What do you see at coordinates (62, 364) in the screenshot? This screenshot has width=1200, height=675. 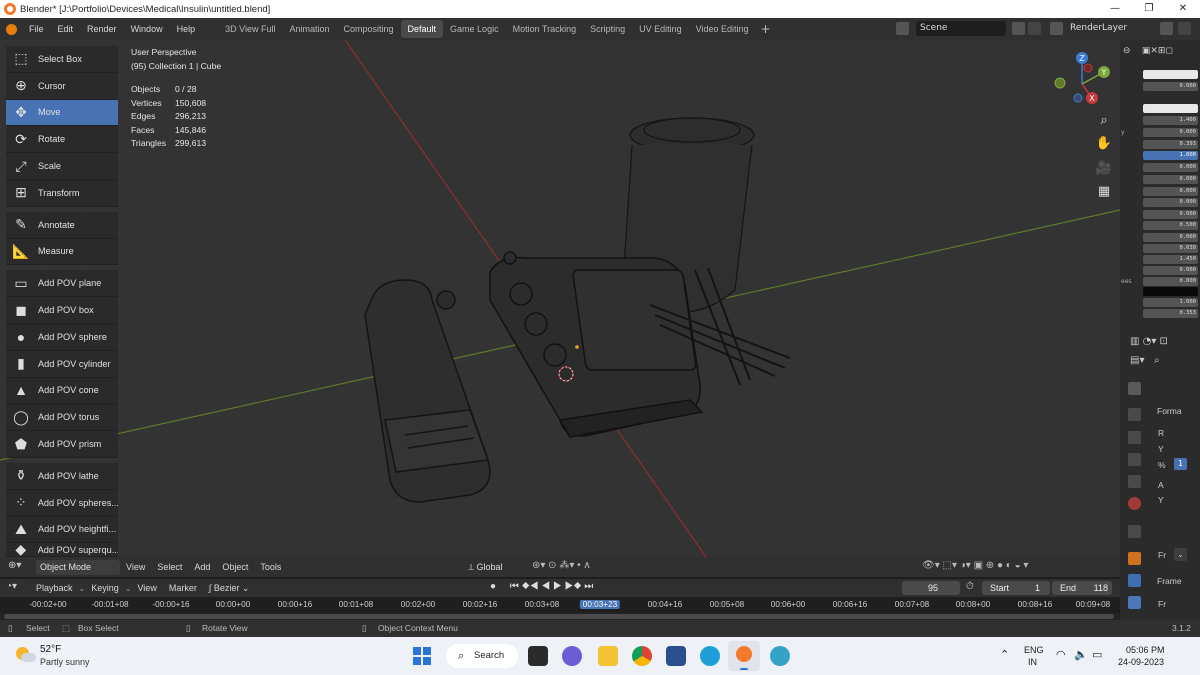 I see `tool-add-pov-cylinder: ▮ Add POV cylinder` at bounding box center [62, 364].